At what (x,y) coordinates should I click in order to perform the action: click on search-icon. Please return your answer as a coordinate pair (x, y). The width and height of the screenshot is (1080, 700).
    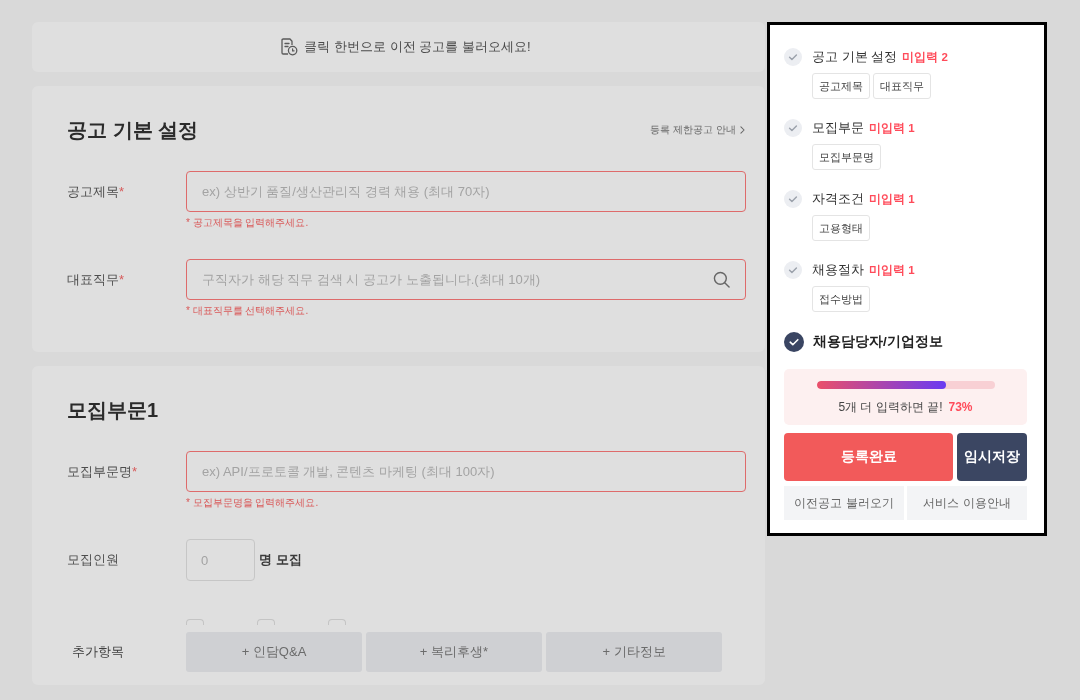
    Looking at the image, I should click on (721, 279).